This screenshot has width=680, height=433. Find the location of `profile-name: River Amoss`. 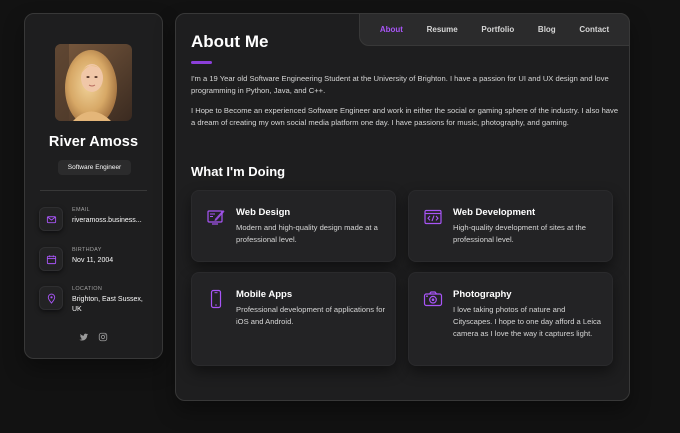

profile-name: River Amoss is located at coordinates (93, 142).